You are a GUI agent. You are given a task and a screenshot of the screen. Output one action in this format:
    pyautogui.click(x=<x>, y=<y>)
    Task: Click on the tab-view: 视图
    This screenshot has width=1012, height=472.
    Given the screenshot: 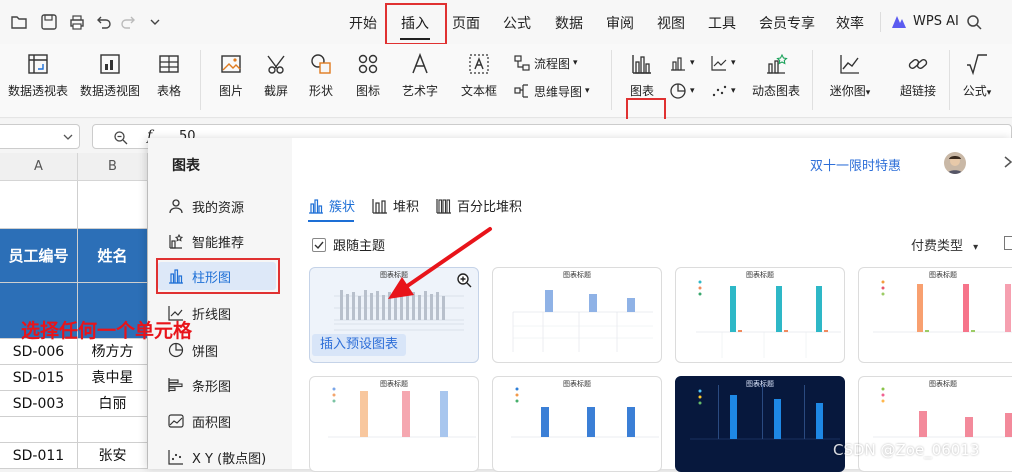 What is the action you would take?
    pyautogui.click(x=671, y=24)
    